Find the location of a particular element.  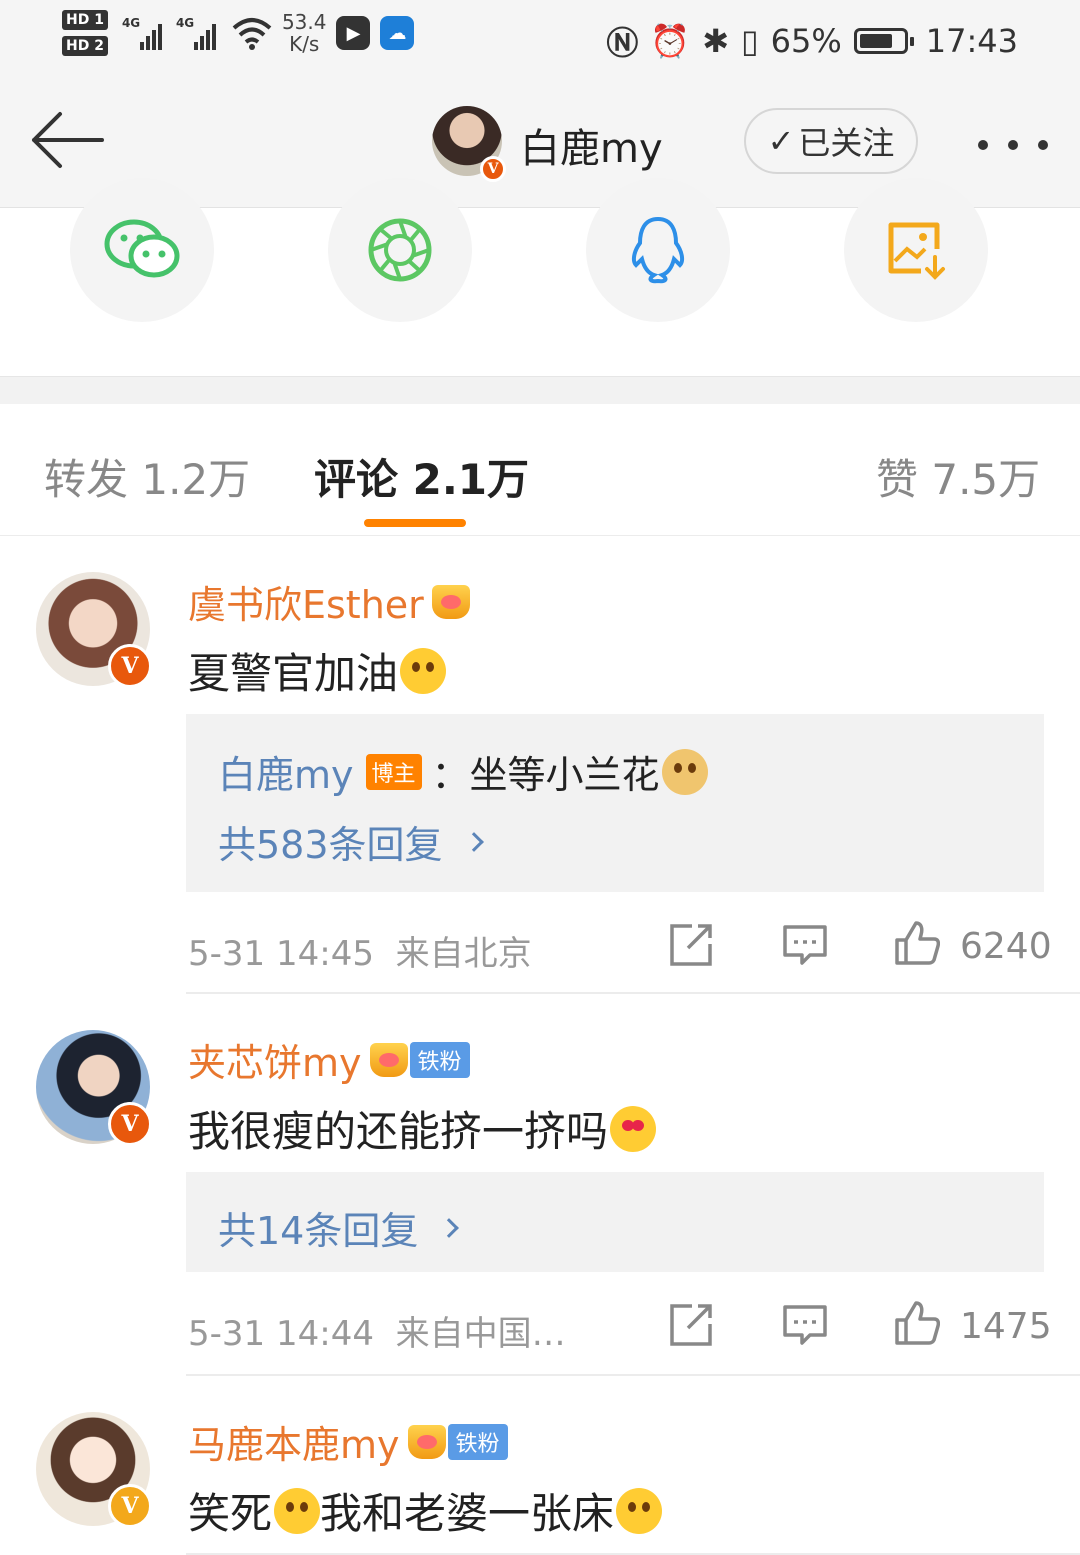

share-wechat-button is located at coordinates (142, 250).